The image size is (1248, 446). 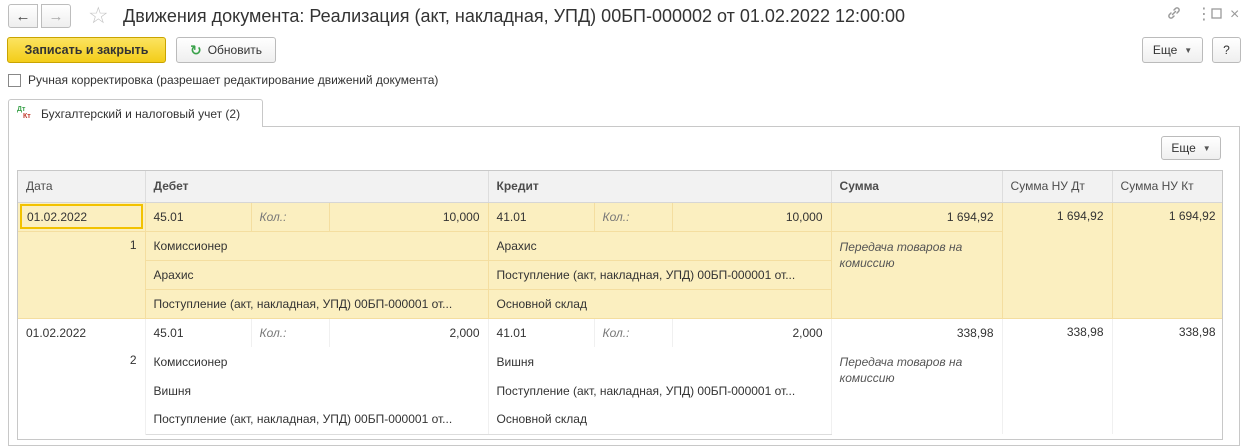 What do you see at coordinates (1167, 260) in the screenshot?
I see `row-sum-nu-kt: 1 694,92` at bounding box center [1167, 260].